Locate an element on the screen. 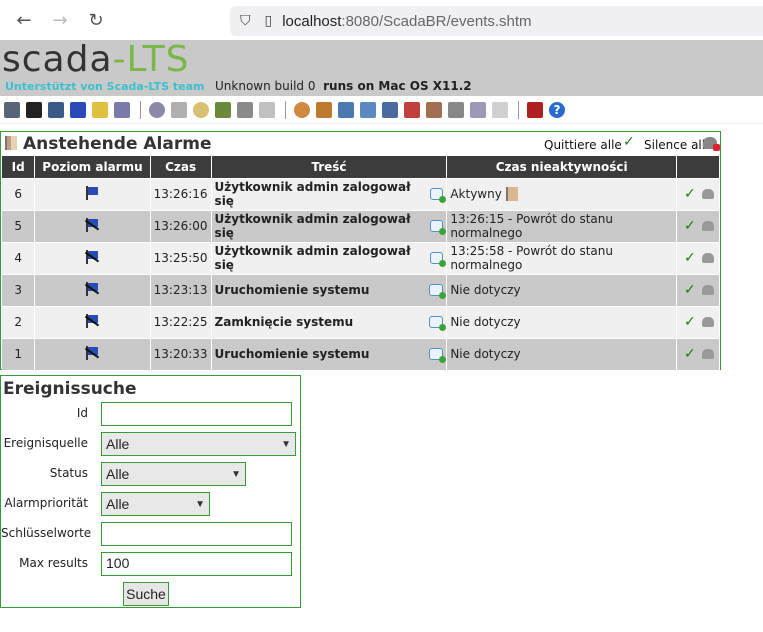  cell-inactive-time: Nie dotyczy is located at coordinates (561, 353).